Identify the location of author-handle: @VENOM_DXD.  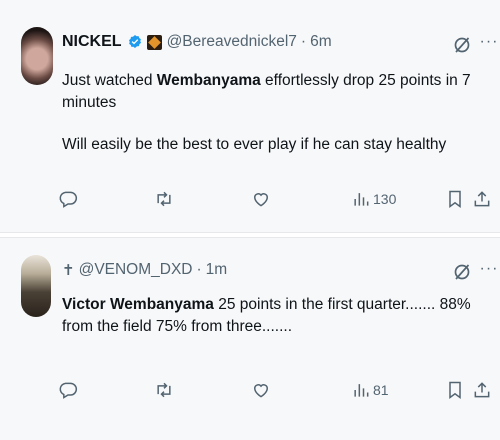
(136, 270).